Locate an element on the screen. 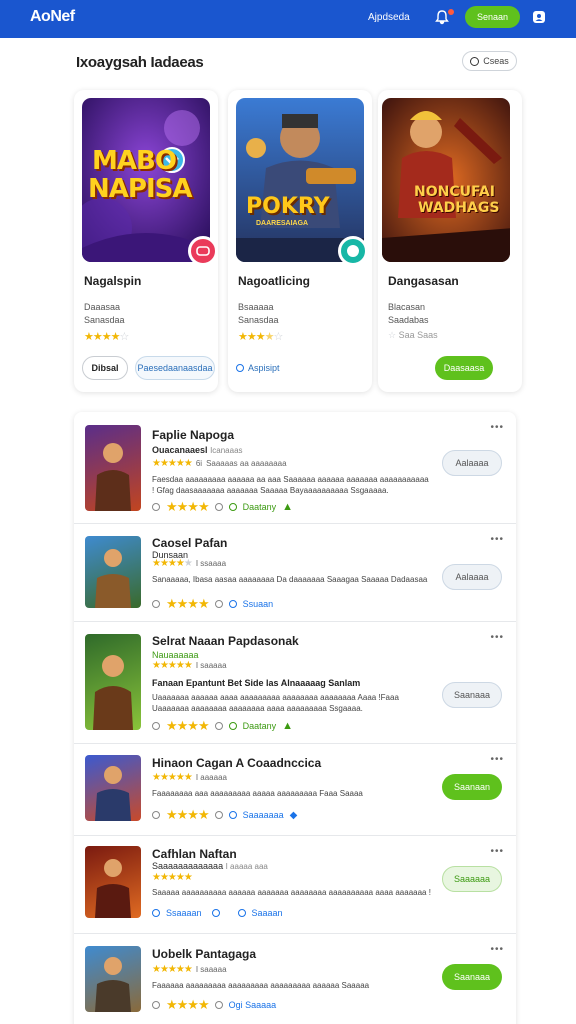 The image size is (576, 1024). game-meta: Sanasdaa is located at coordinates (258, 320).